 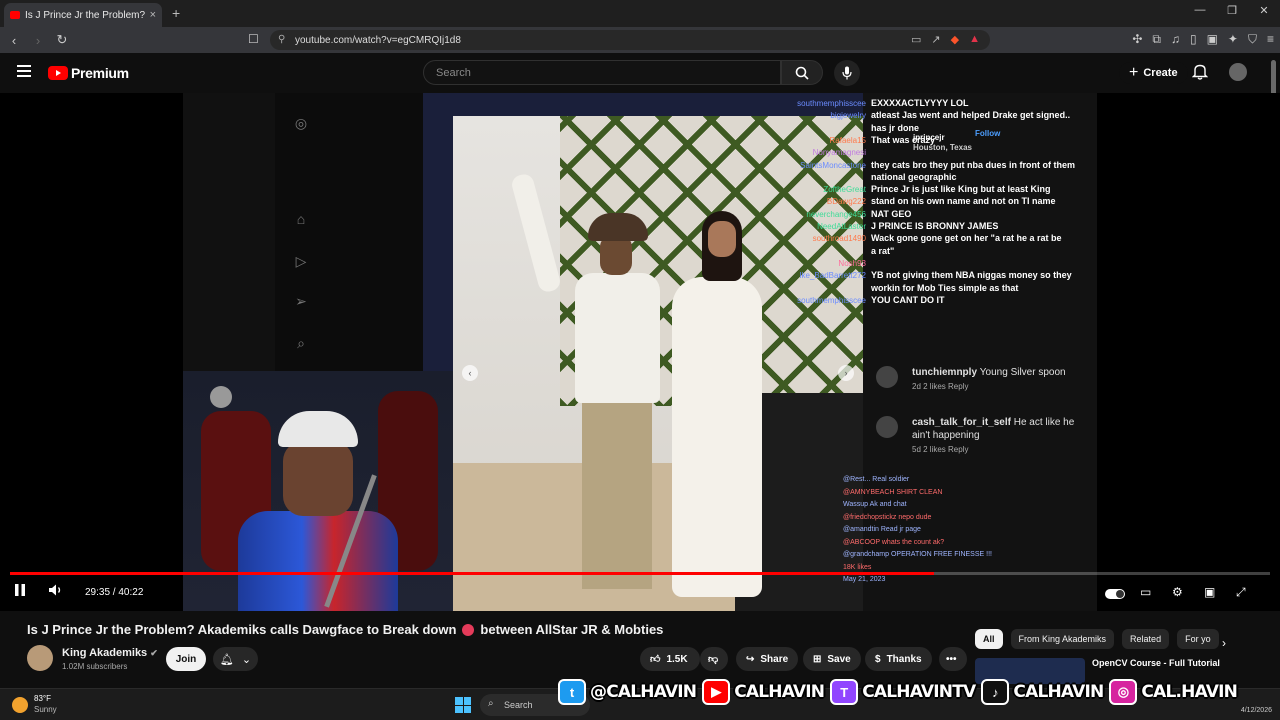 What do you see at coordinates (1156, 39) in the screenshot?
I see `screenshot-icon: ⧉` at bounding box center [1156, 39].